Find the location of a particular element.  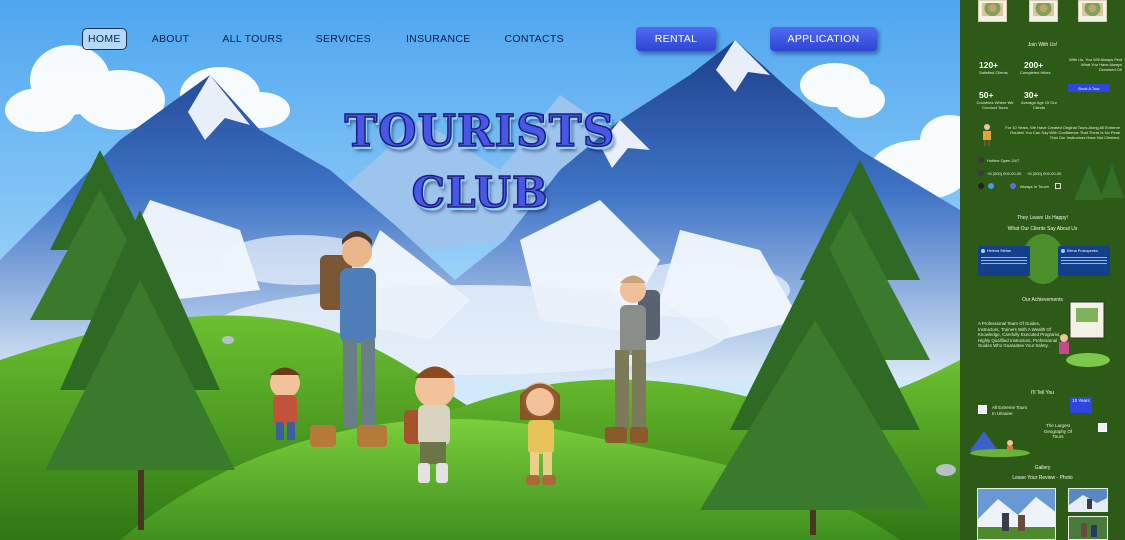

tell-item1: All Extreme Tours In Ukraine is located at coordinates (1010, 410).